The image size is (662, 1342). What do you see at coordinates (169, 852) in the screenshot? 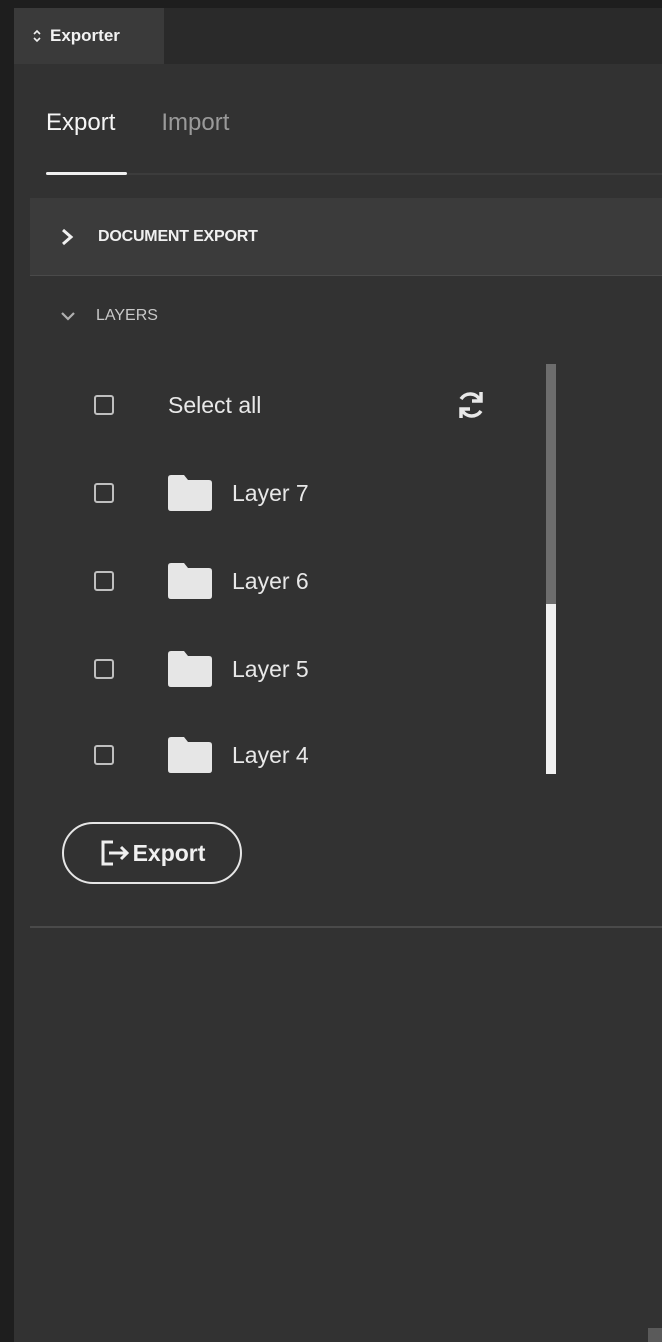
I see `export-button-label: Export` at bounding box center [169, 852].